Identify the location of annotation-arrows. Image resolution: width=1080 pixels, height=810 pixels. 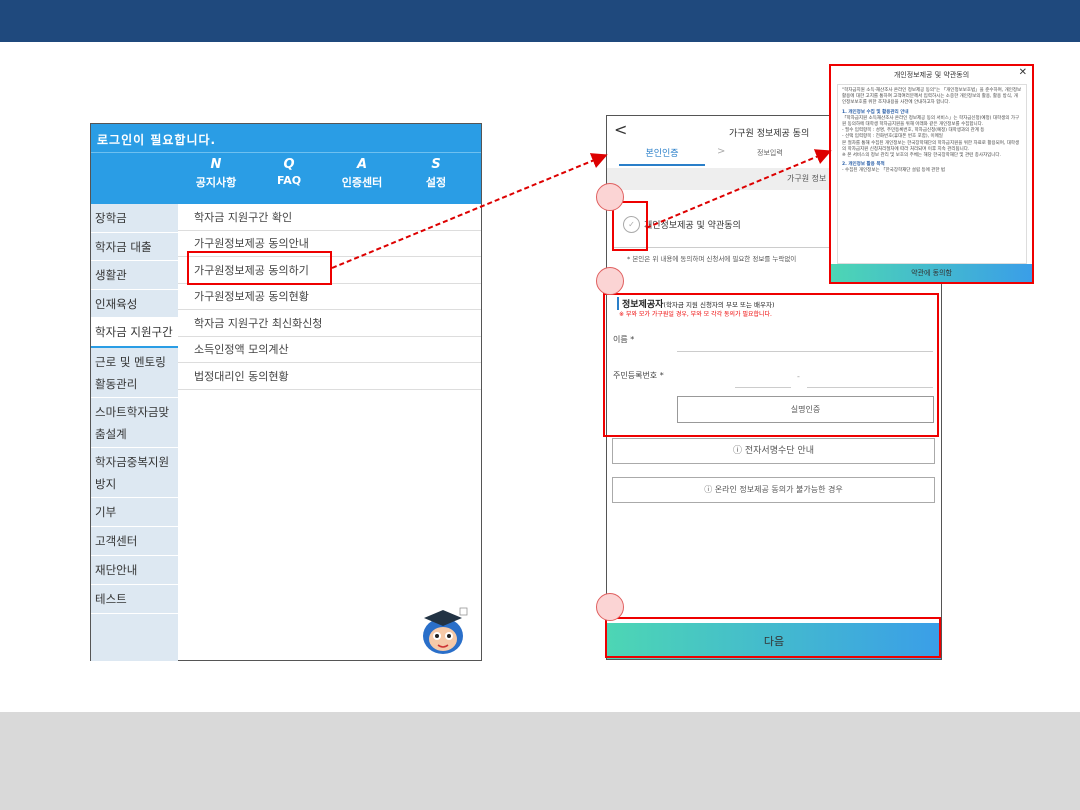
(581, 209).